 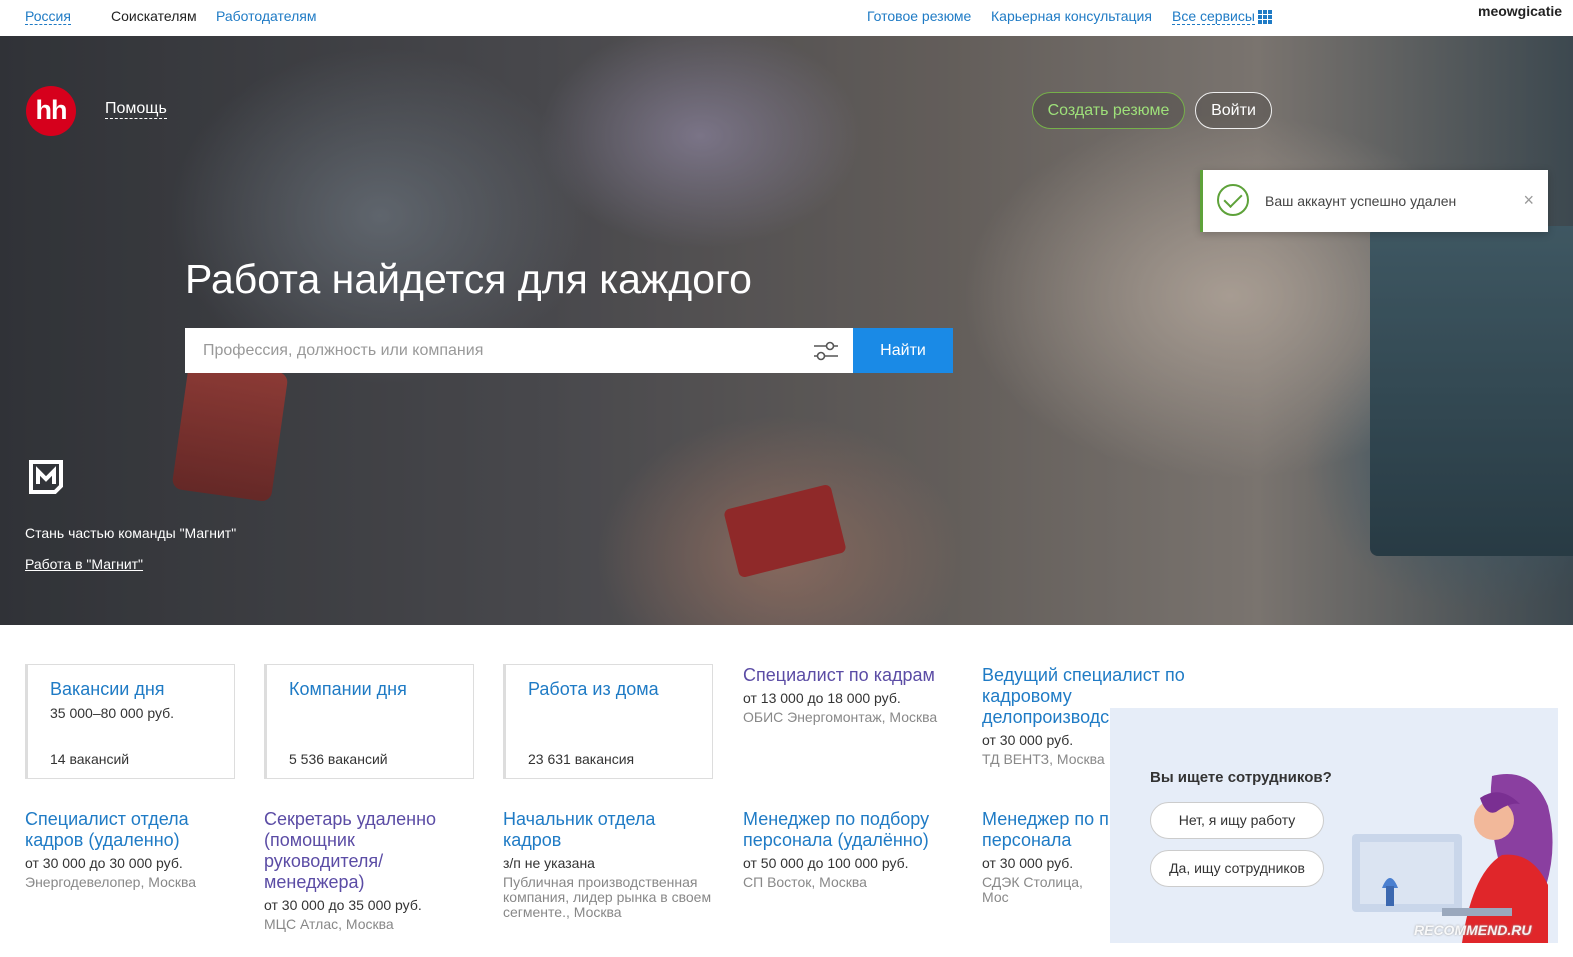 I want to click on search-bar, so click(x=519, y=350).